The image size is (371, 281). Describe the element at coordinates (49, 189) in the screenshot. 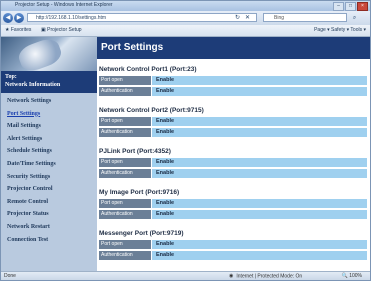

I see `sidebar-item-projector-control: Projector Control` at that location.